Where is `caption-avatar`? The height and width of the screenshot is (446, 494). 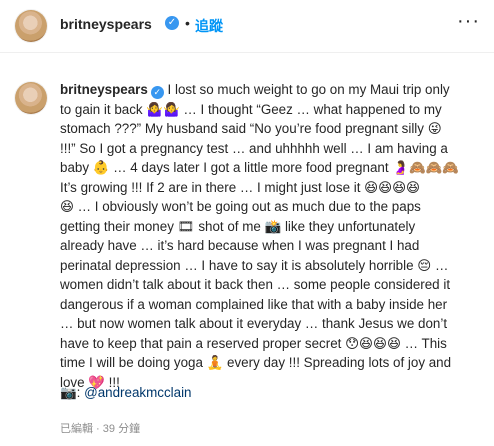
caption-avatar is located at coordinates (31, 98).